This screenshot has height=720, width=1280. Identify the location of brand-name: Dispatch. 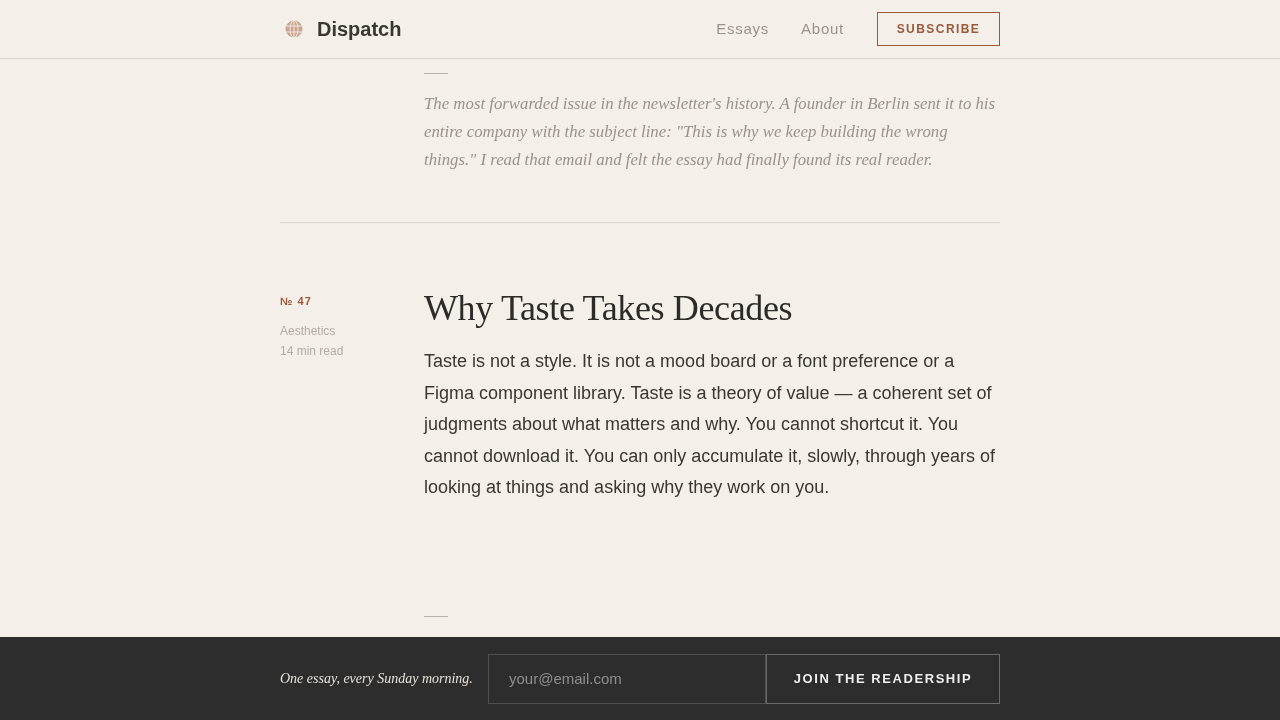
(359, 29).